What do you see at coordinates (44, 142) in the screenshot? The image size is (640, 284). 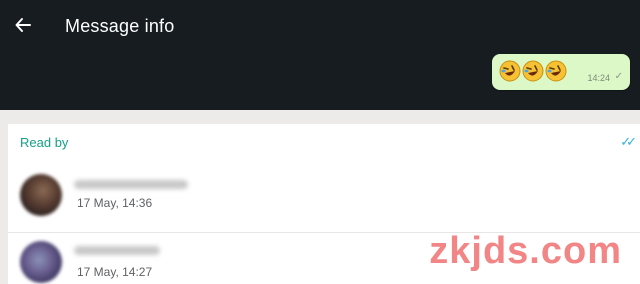 I see `read-by-heading: Read by` at bounding box center [44, 142].